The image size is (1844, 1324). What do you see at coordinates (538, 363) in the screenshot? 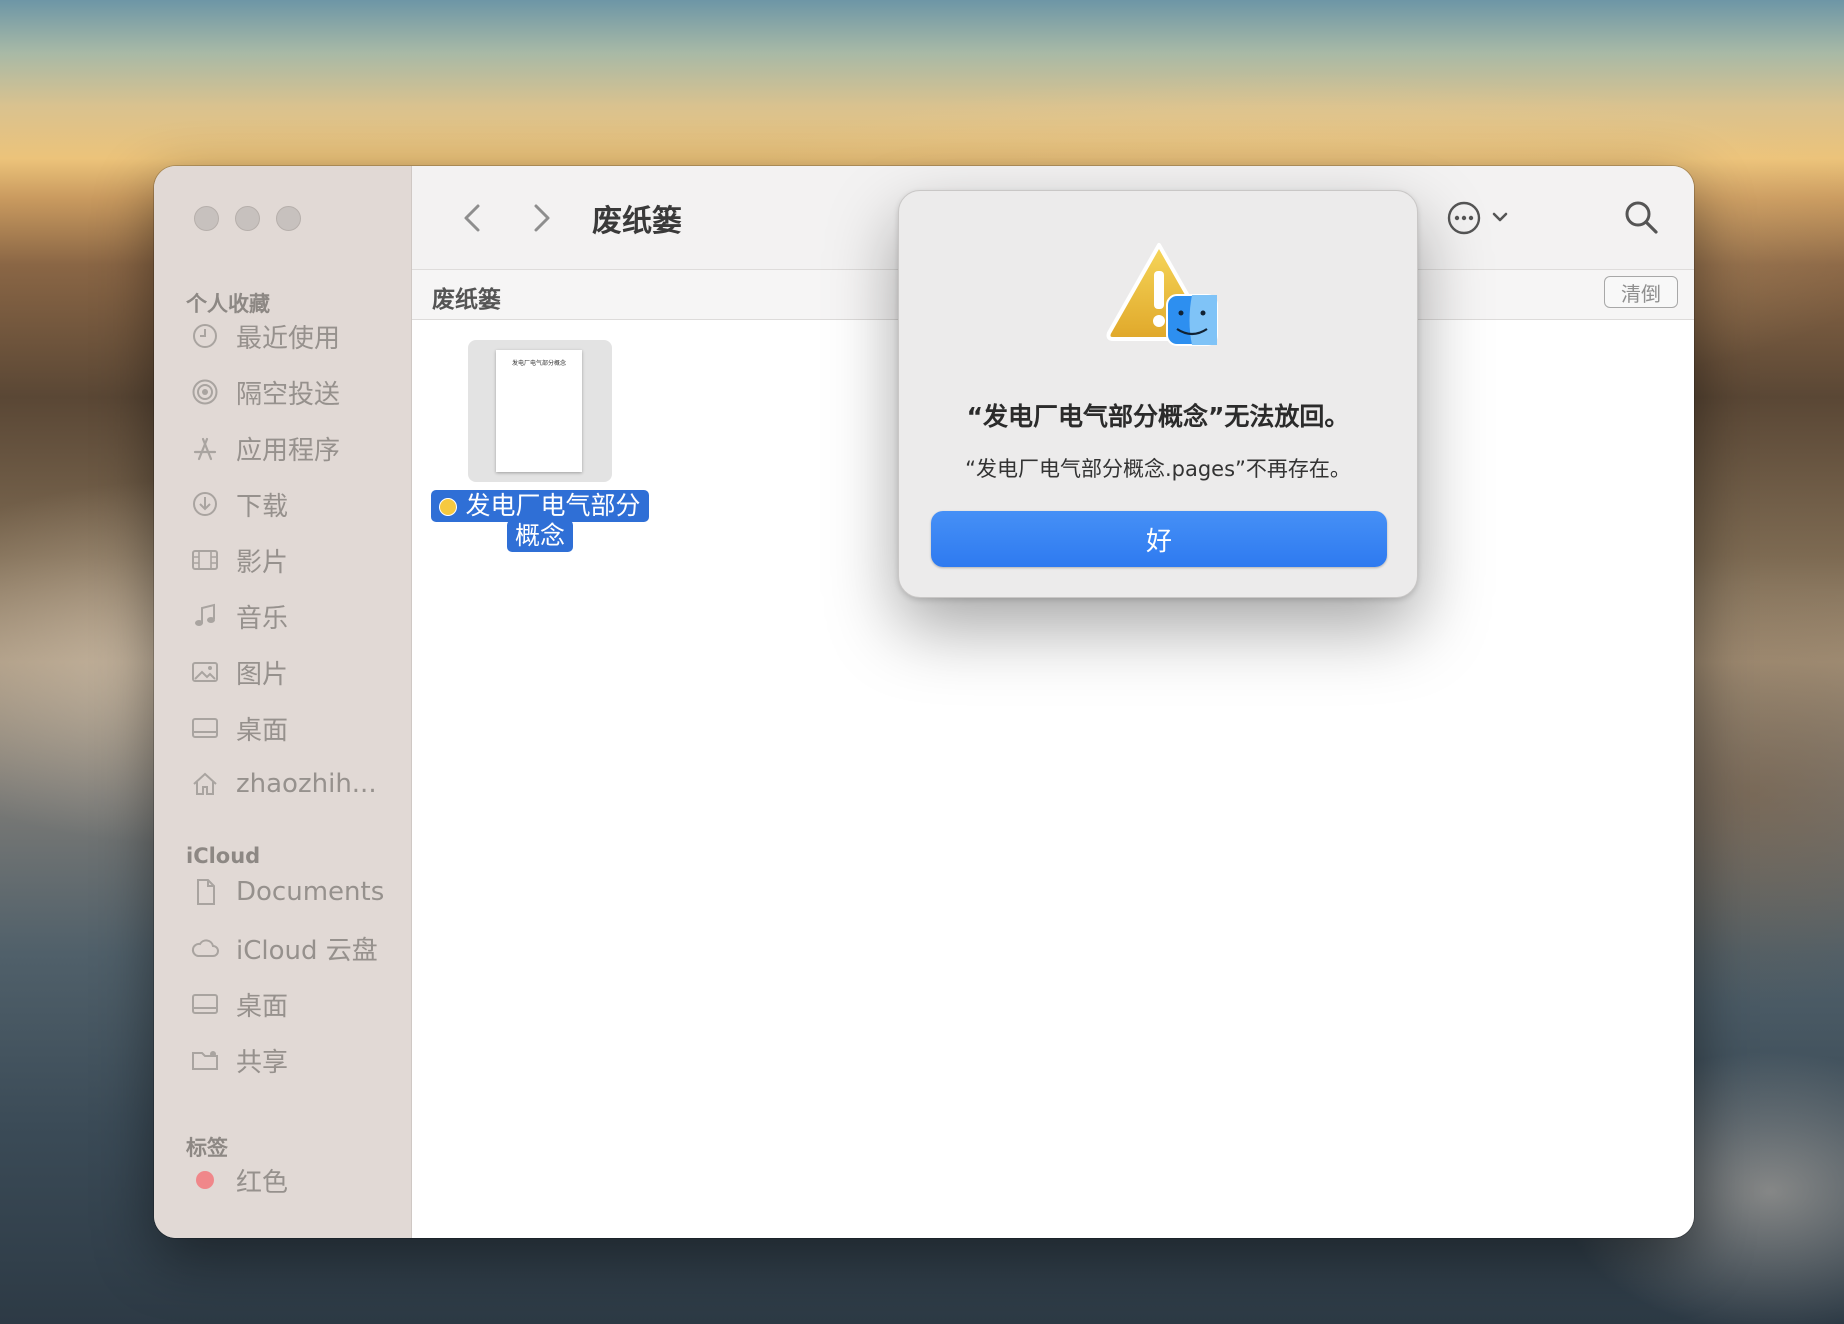
I see `thumbnail-title: 发电厂电气部分概念` at bounding box center [538, 363].